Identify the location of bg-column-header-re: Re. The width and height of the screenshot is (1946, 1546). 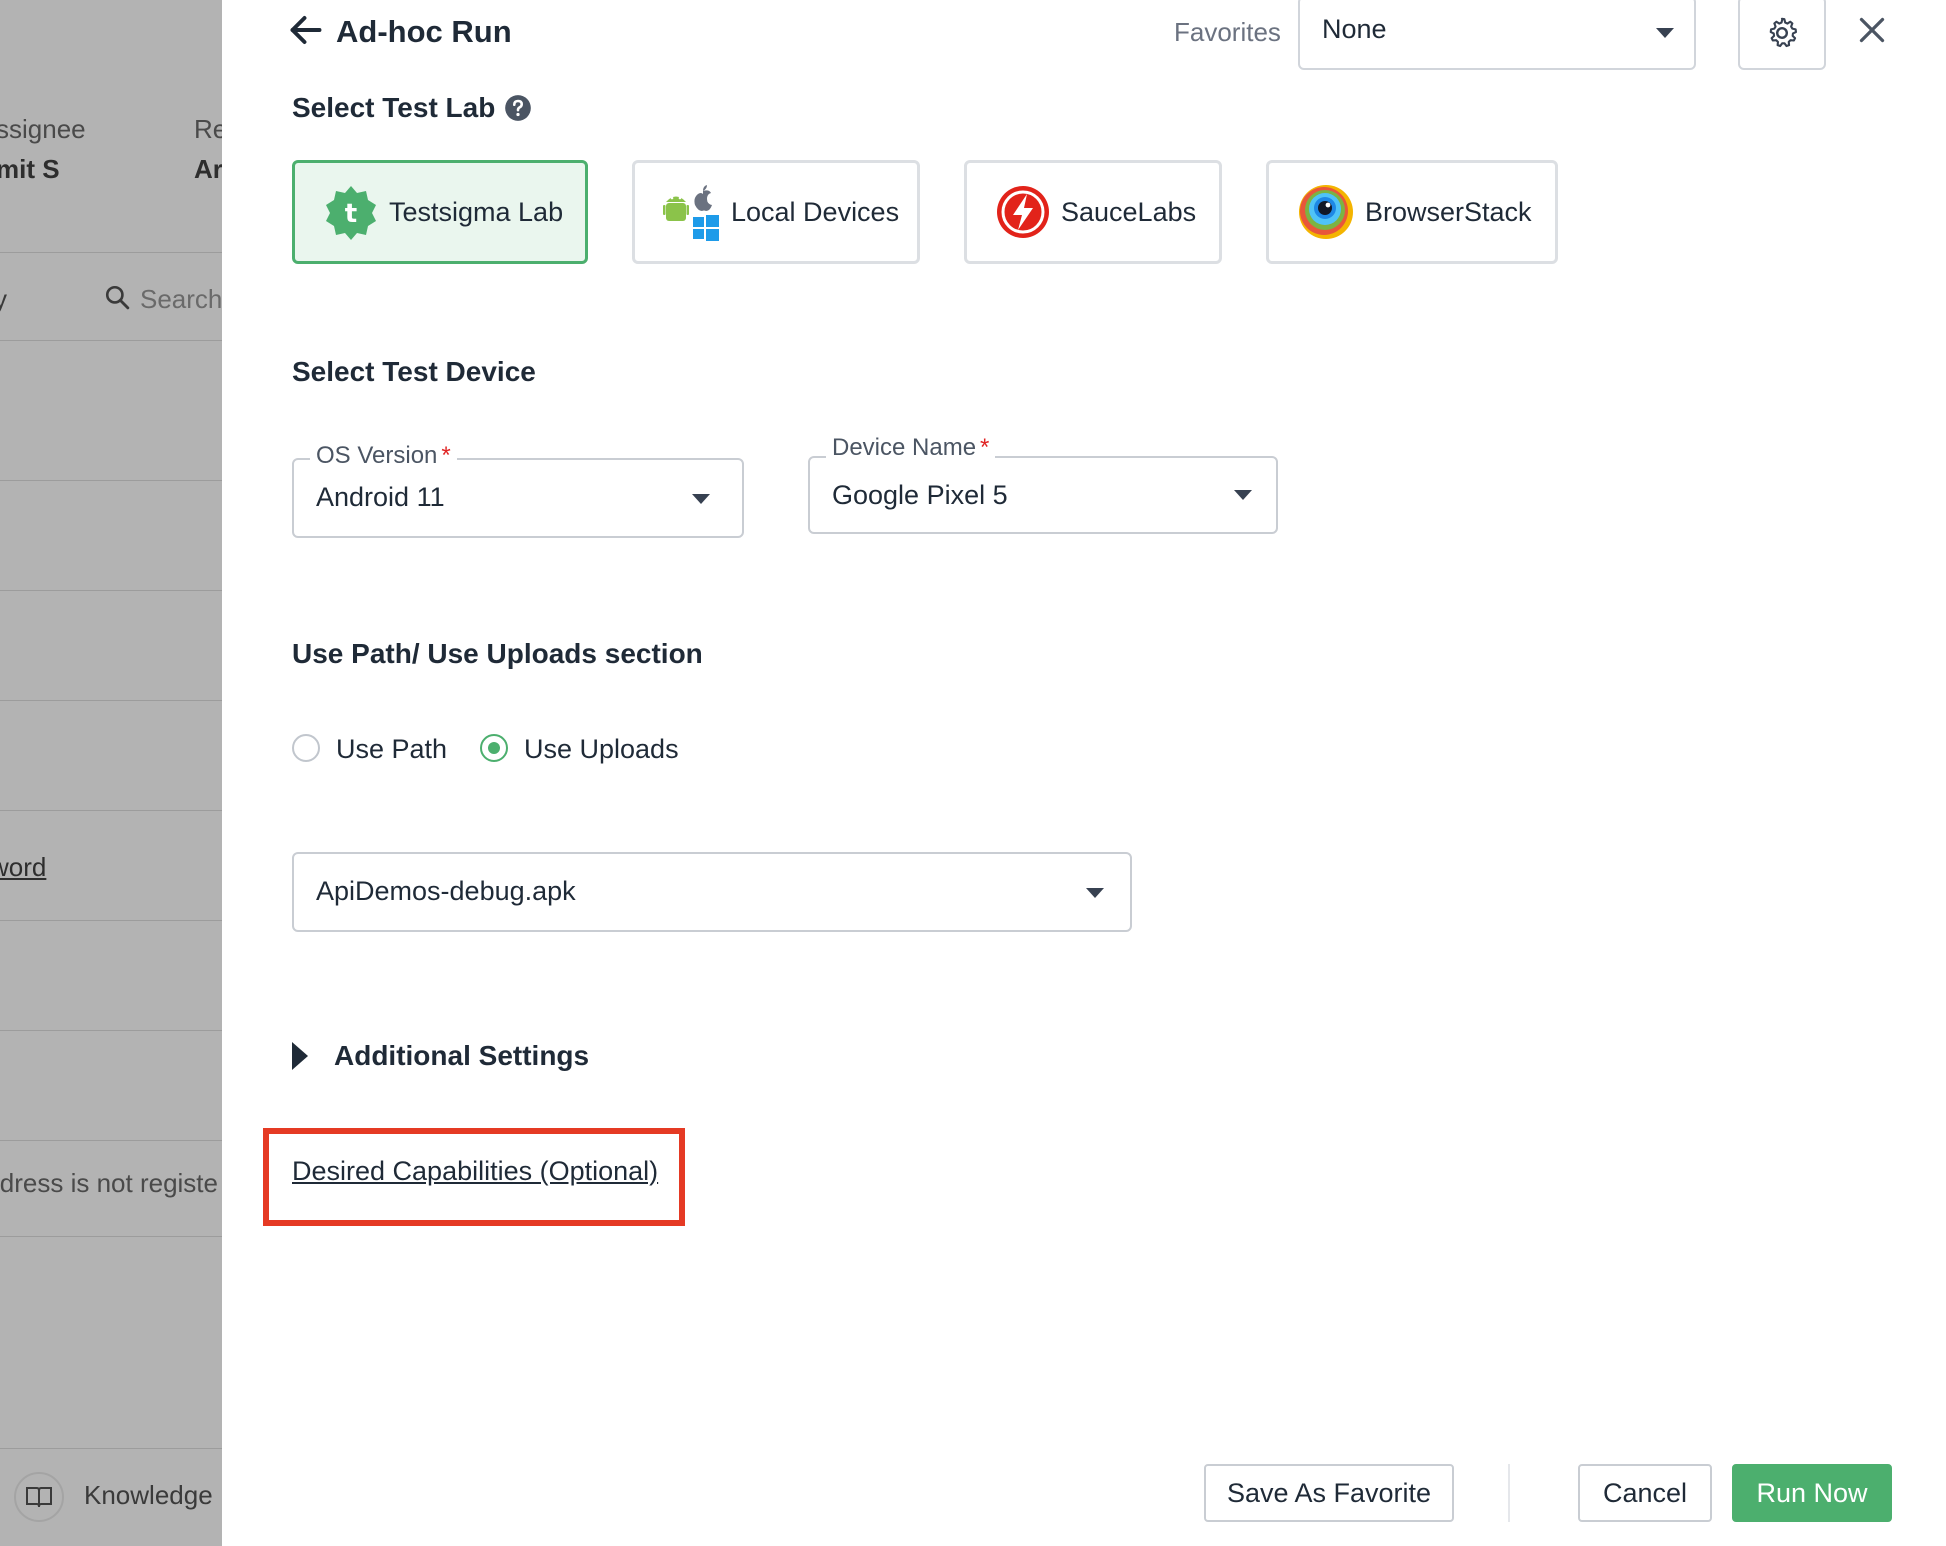
(208, 129).